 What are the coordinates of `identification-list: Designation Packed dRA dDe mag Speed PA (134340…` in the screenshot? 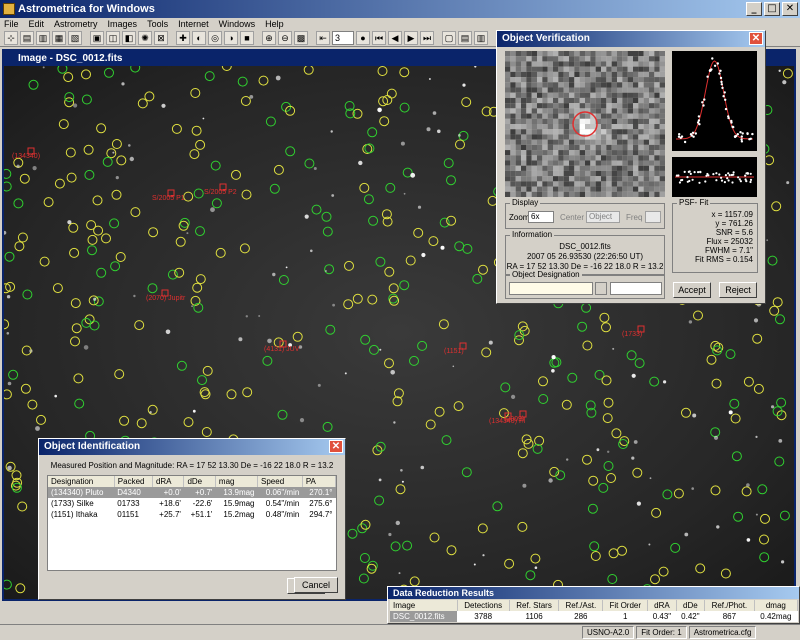 It's located at (192, 523).